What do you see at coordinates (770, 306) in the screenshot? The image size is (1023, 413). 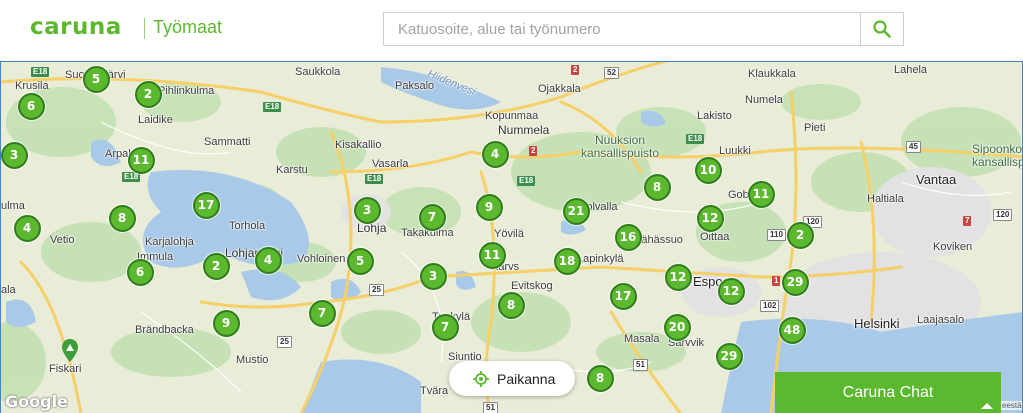 I see `road-shield: 102` at bounding box center [770, 306].